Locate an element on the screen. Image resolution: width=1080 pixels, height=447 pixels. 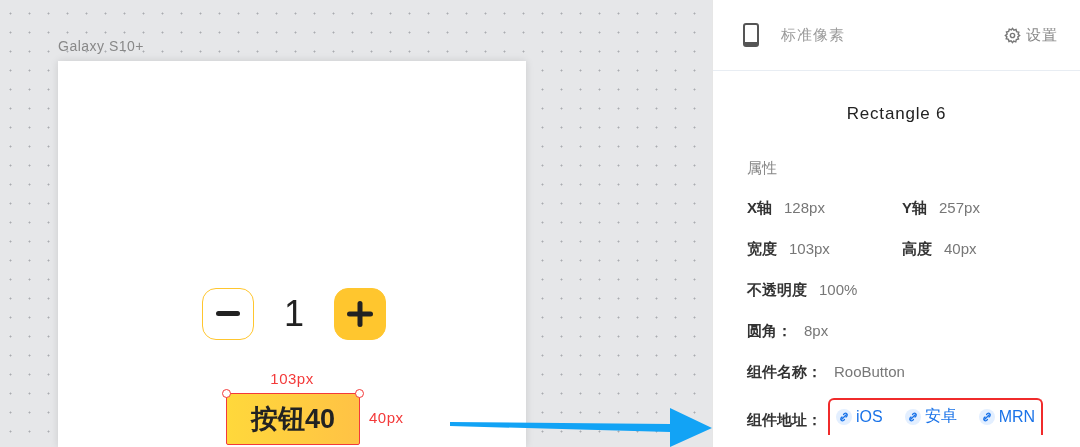
plus-icon is located at coordinates (360, 314).